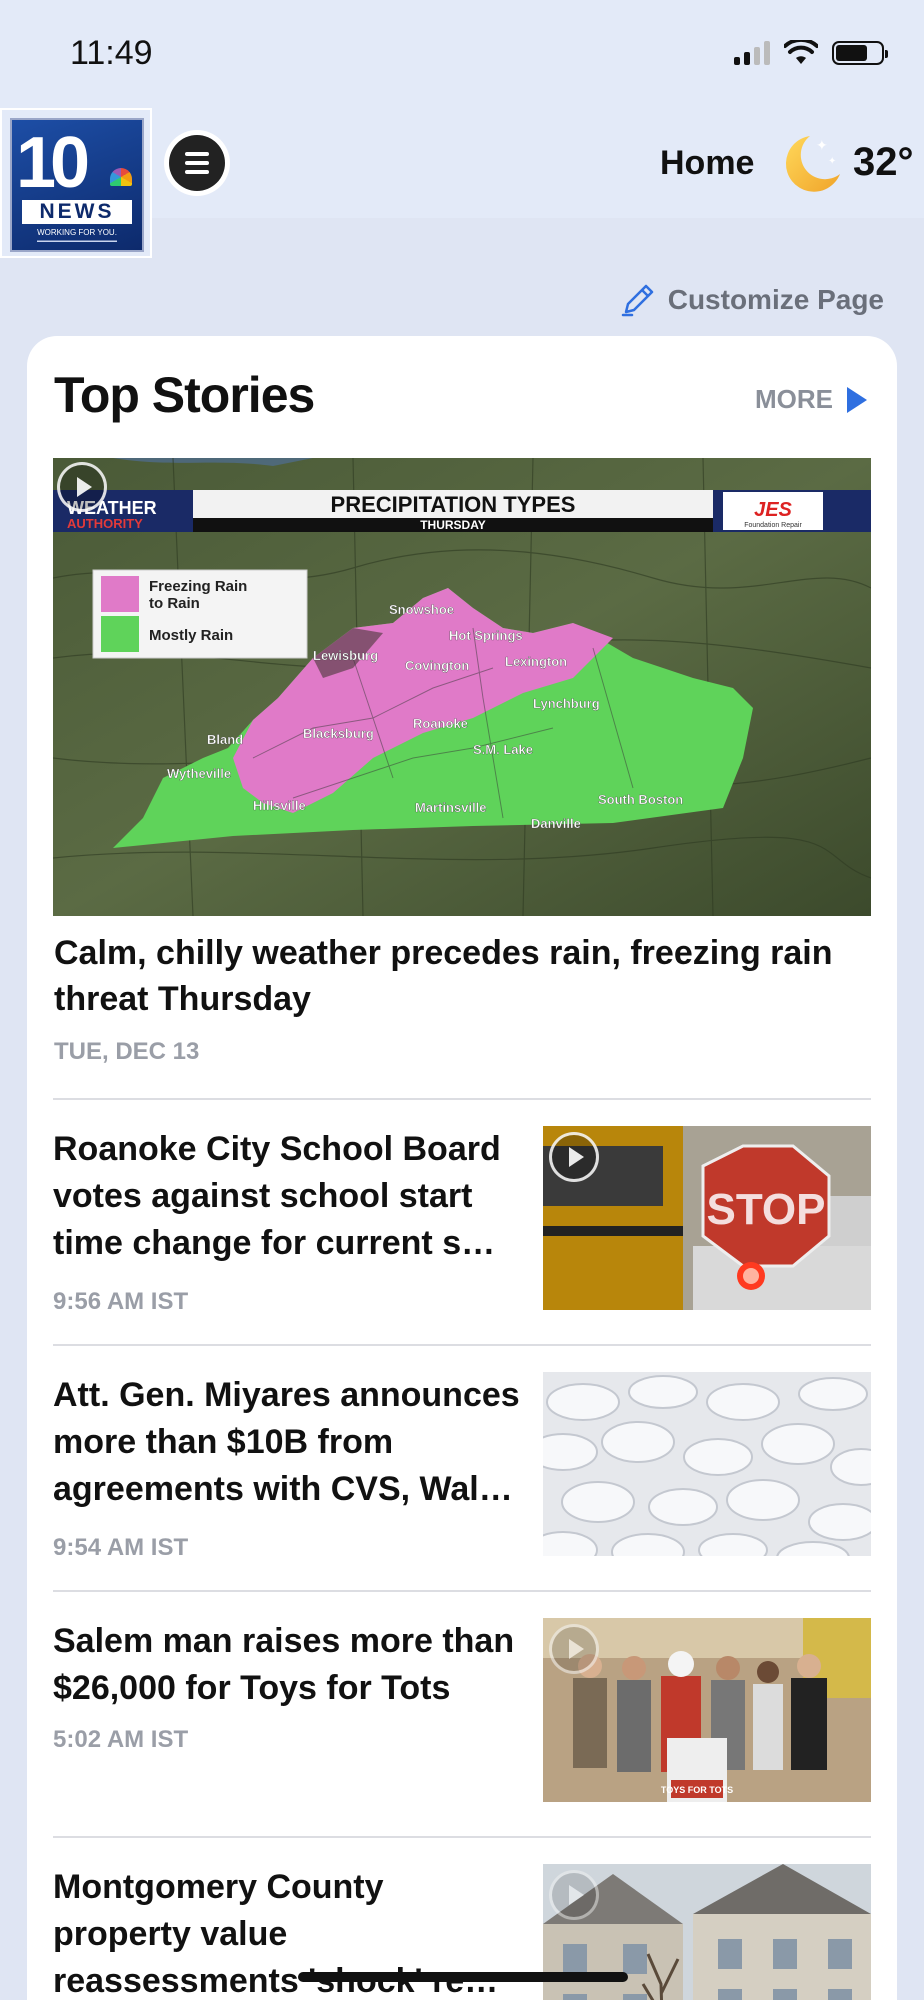  I want to click on story-thumbnail: TOYS FOR TOTS, so click(707, 1710).